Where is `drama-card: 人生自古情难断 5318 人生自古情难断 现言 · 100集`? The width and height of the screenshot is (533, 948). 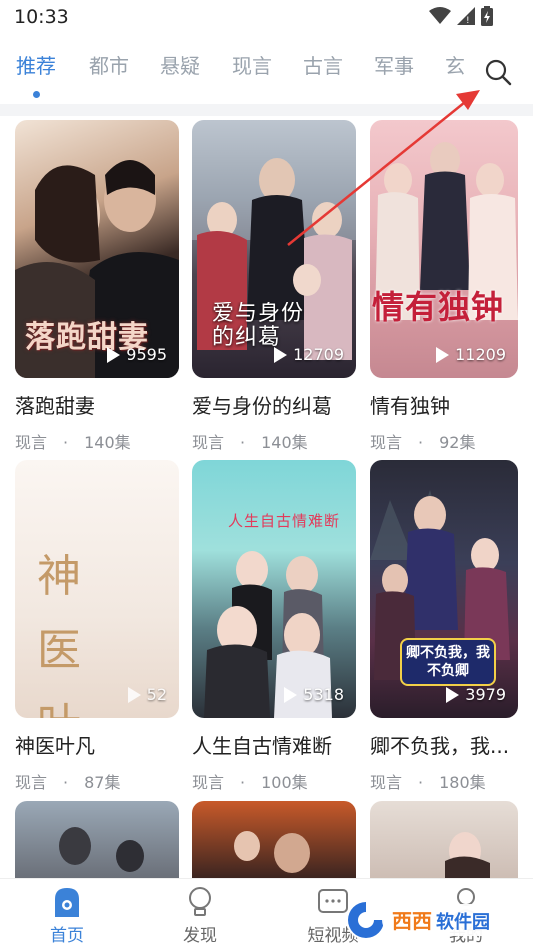 drama-card: 人生自古情难断 5318 人生自古情难断 现言 · 100集 is located at coordinates (274, 626).